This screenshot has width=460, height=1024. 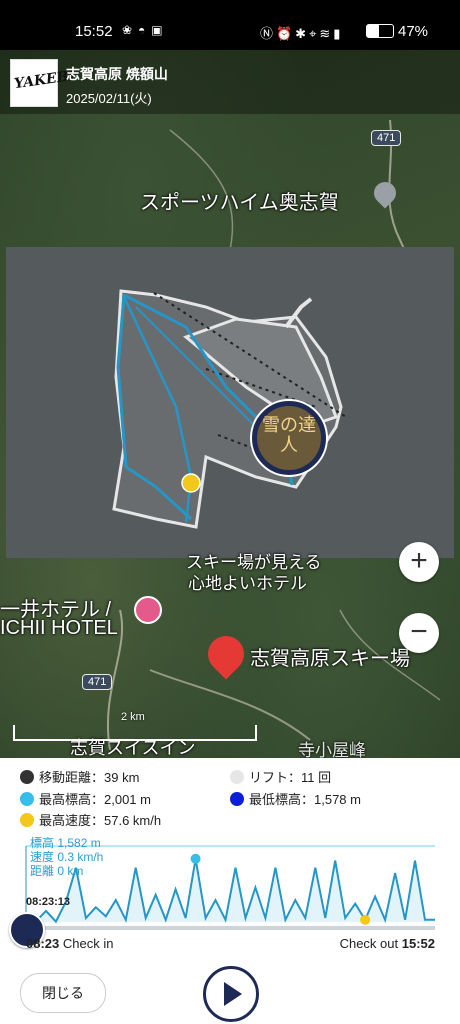 What do you see at coordinates (48, 902) in the screenshot?
I see `cursor-time: 08:23:13` at bounding box center [48, 902].